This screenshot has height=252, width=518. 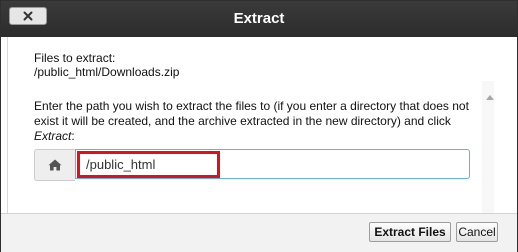 What do you see at coordinates (53, 136) in the screenshot?
I see `instructions-action: Extract` at bounding box center [53, 136].